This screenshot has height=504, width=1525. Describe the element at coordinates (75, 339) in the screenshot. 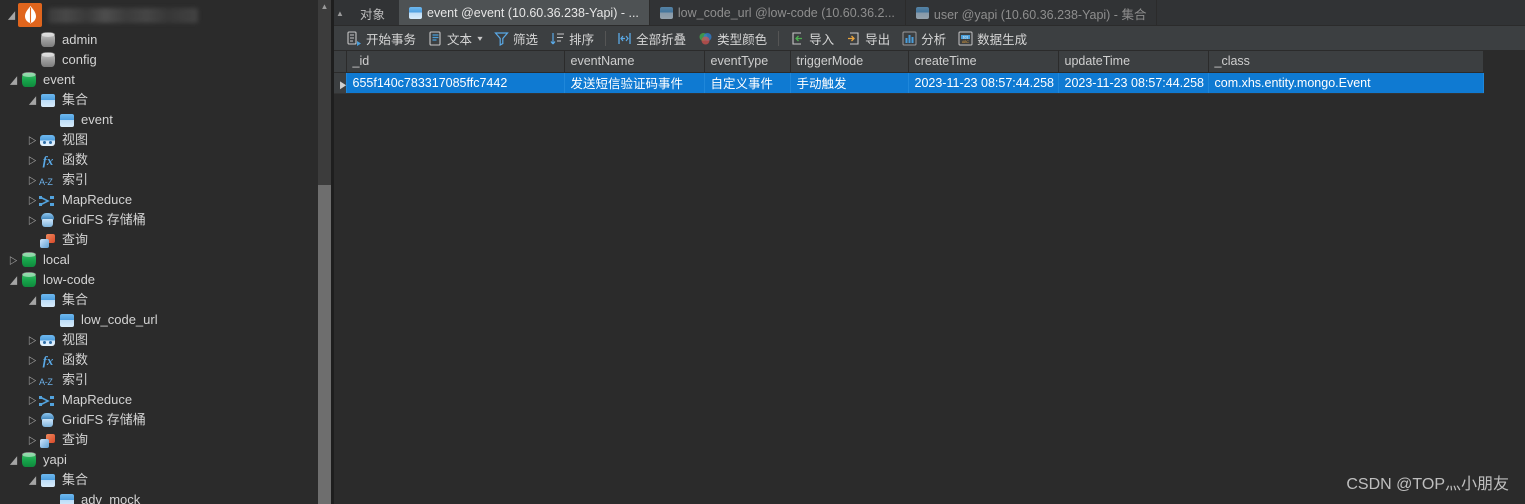

I see `tree-node-label: 视图` at that location.